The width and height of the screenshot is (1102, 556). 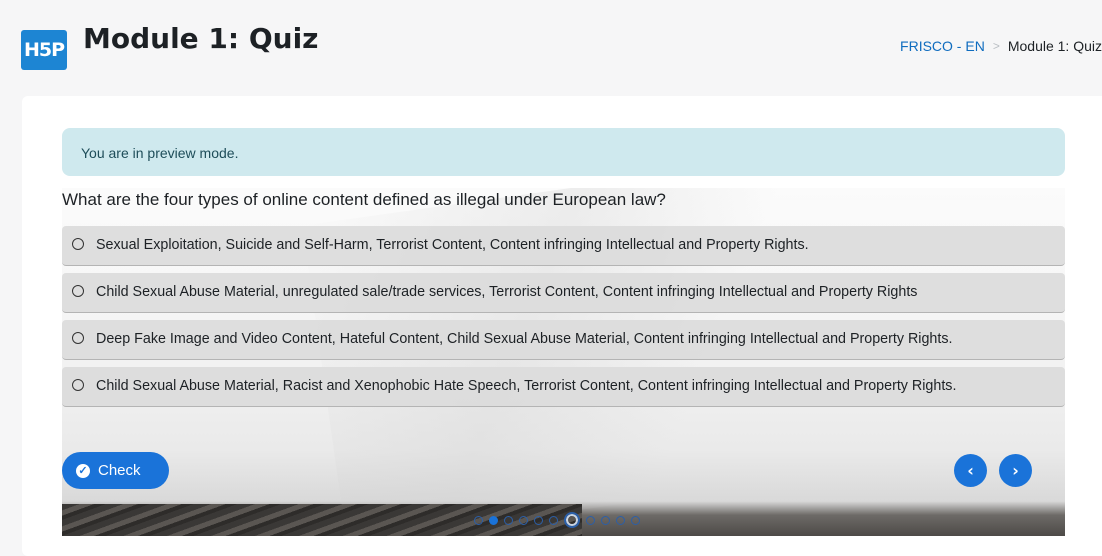 What do you see at coordinates (160, 153) in the screenshot?
I see `alert-text: You are in preview mode.` at bounding box center [160, 153].